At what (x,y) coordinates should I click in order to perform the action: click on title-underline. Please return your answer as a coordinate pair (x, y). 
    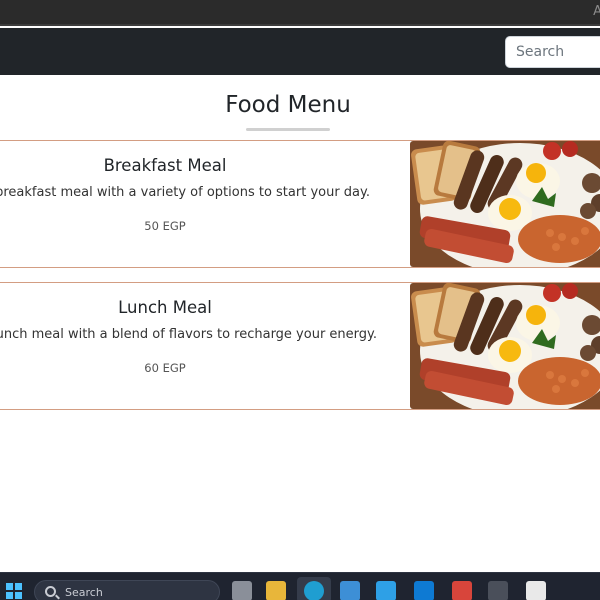
    Looking at the image, I should click on (288, 129).